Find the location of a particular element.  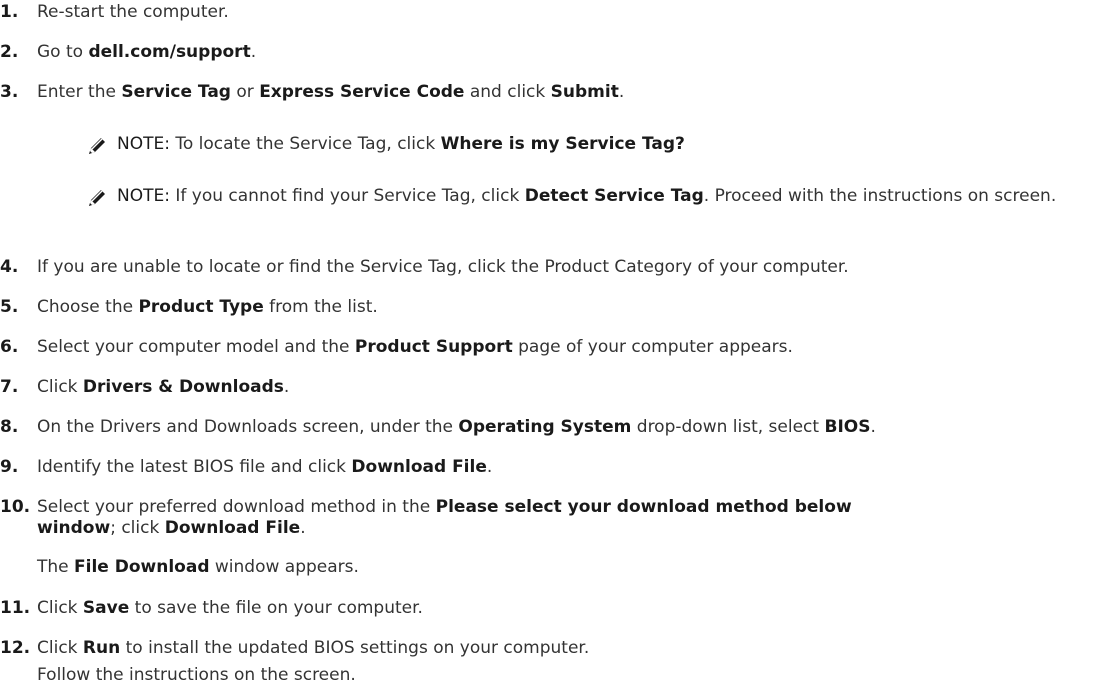

step-7: 7. Click Drivers & Downloads. is located at coordinates (144, 387).